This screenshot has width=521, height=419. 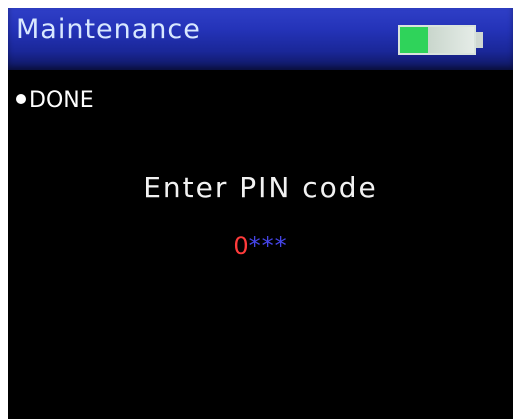 I want to click on pin-prompt: Enter PIN code, so click(x=260, y=187).